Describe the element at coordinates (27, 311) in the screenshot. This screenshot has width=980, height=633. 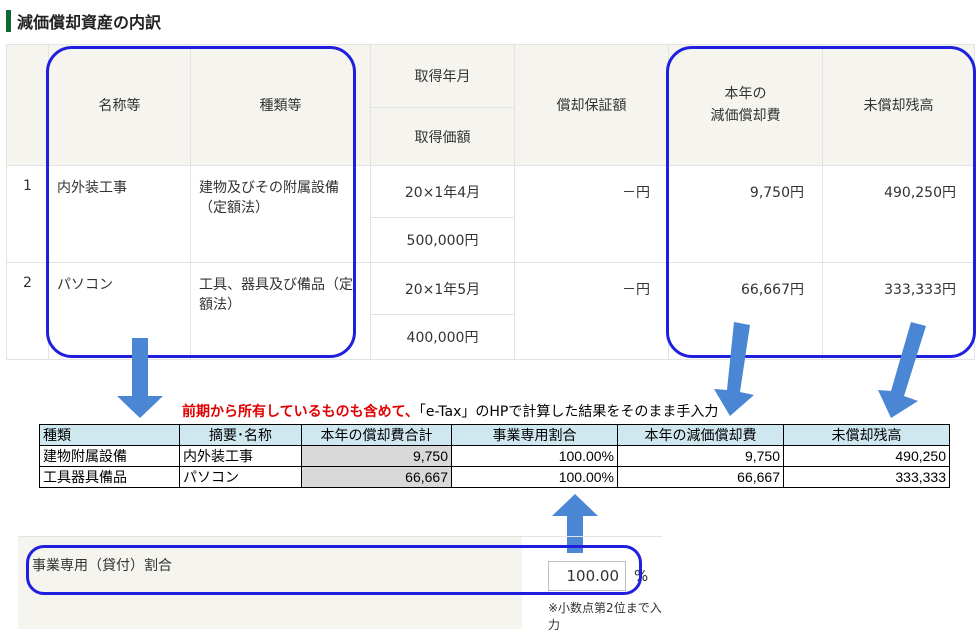
I see `row-number: 2` at that location.